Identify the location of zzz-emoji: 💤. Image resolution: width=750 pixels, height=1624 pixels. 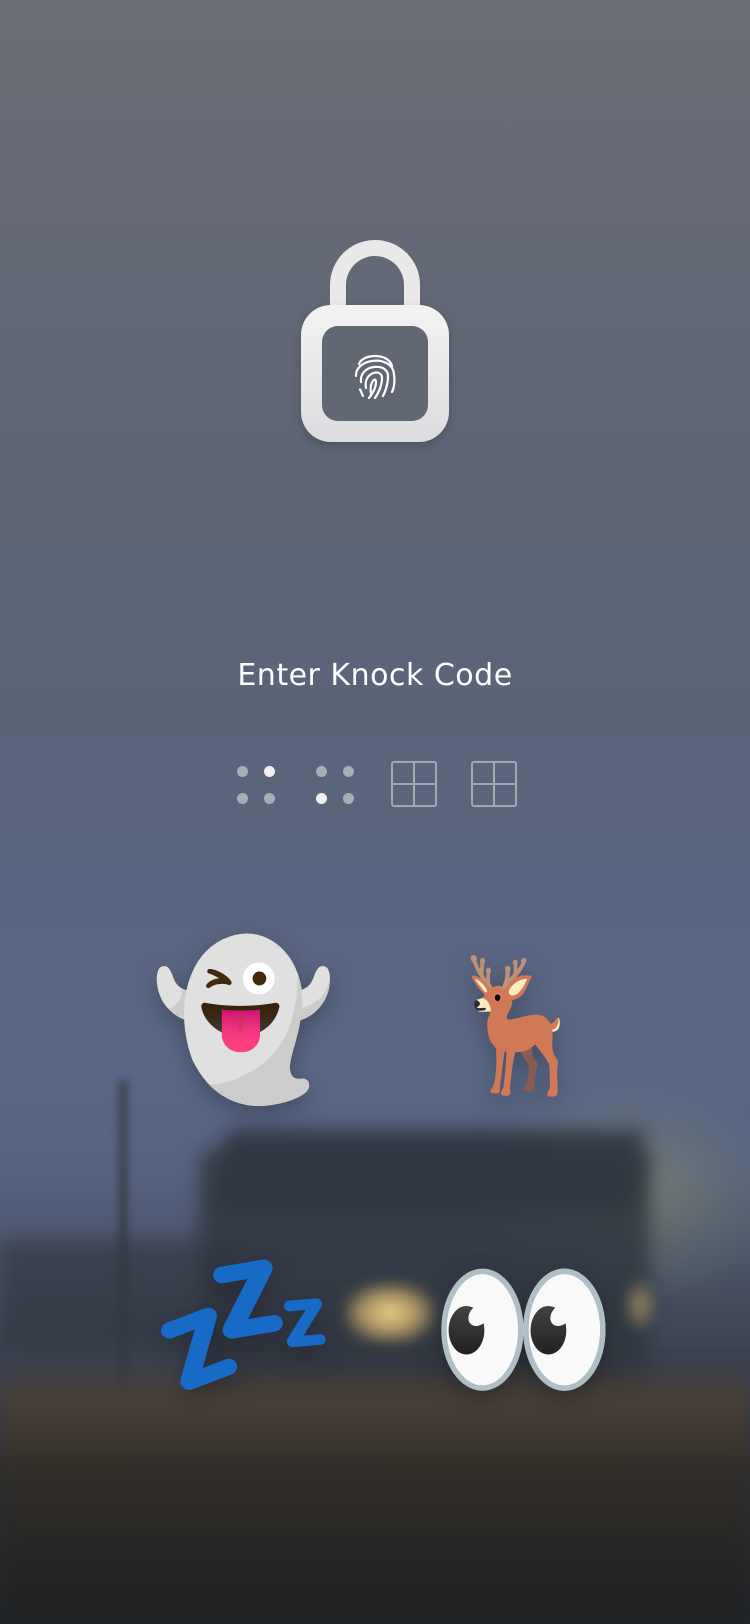
(243, 1325).